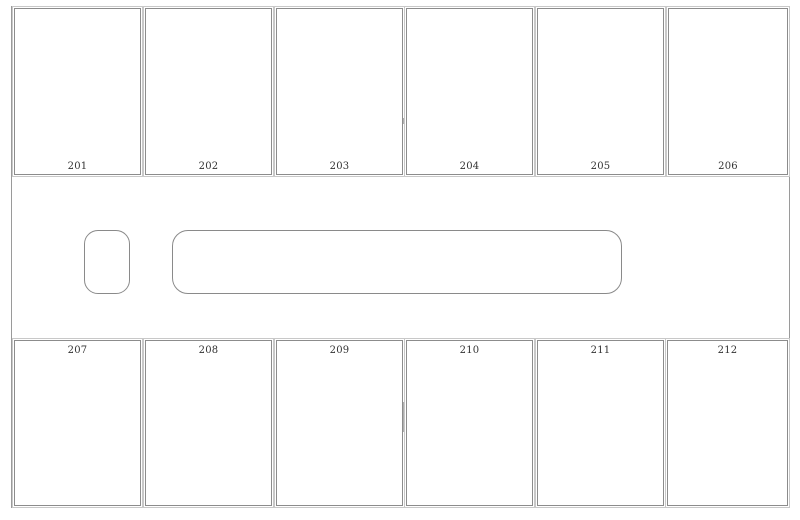 The width and height of the screenshot is (800, 520). Describe the element at coordinates (403, 121) in the screenshot. I see `divider-tick-top` at that location.